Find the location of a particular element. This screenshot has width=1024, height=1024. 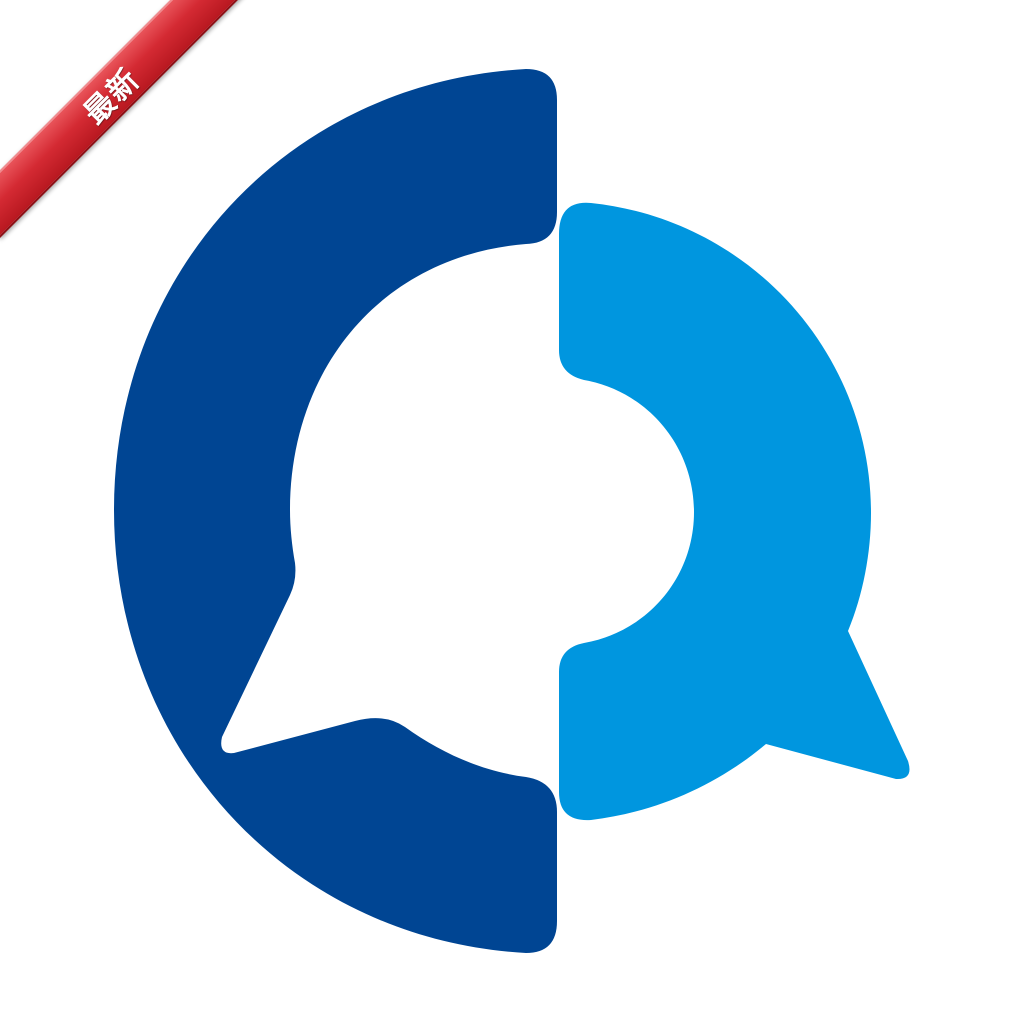

ribbon-label: 最新 is located at coordinates (112, 96).